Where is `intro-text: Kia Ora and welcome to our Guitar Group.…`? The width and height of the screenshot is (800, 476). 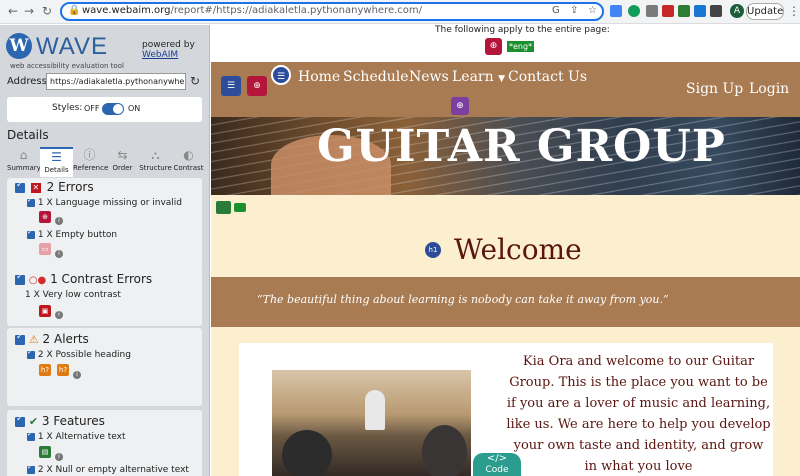
intro-text: Kia Ora and welcome to our Guitar Group.… is located at coordinates (638, 414).